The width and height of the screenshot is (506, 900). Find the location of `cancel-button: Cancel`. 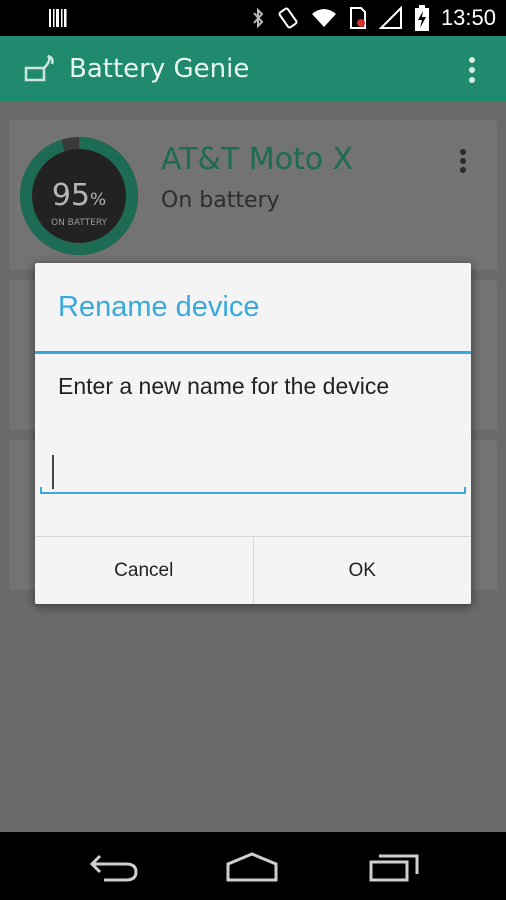

cancel-button: Cancel is located at coordinates (144, 570).